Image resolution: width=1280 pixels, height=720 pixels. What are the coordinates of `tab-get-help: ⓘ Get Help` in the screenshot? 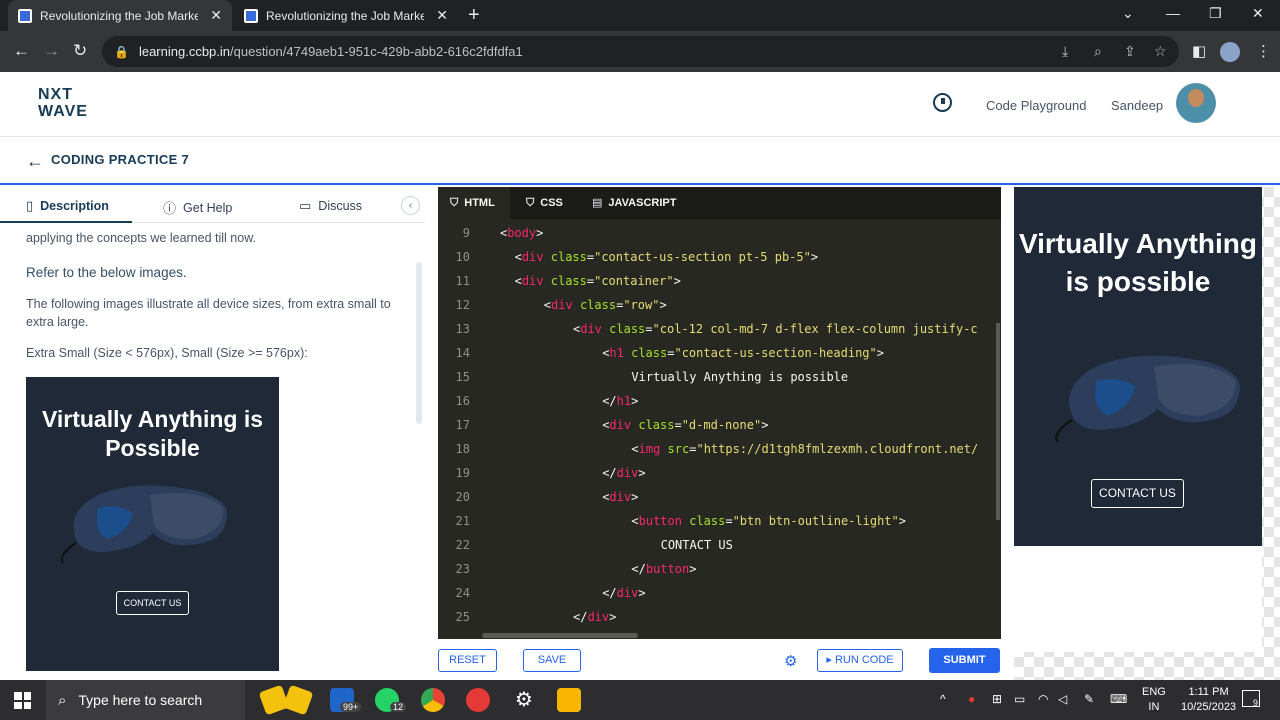 It's located at (197, 207).